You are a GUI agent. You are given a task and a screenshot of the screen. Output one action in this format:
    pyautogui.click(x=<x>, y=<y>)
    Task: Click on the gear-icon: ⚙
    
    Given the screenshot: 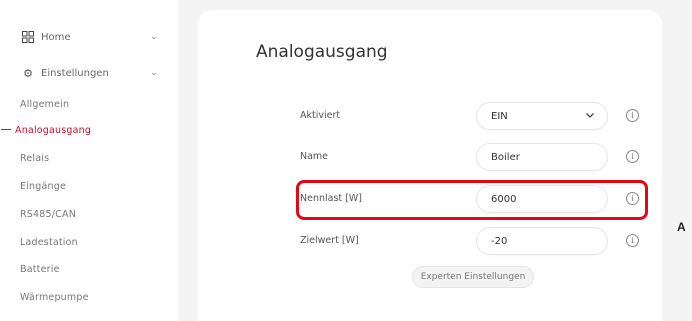 What is the action you would take?
    pyautogui.click(x=28, y=73)
    